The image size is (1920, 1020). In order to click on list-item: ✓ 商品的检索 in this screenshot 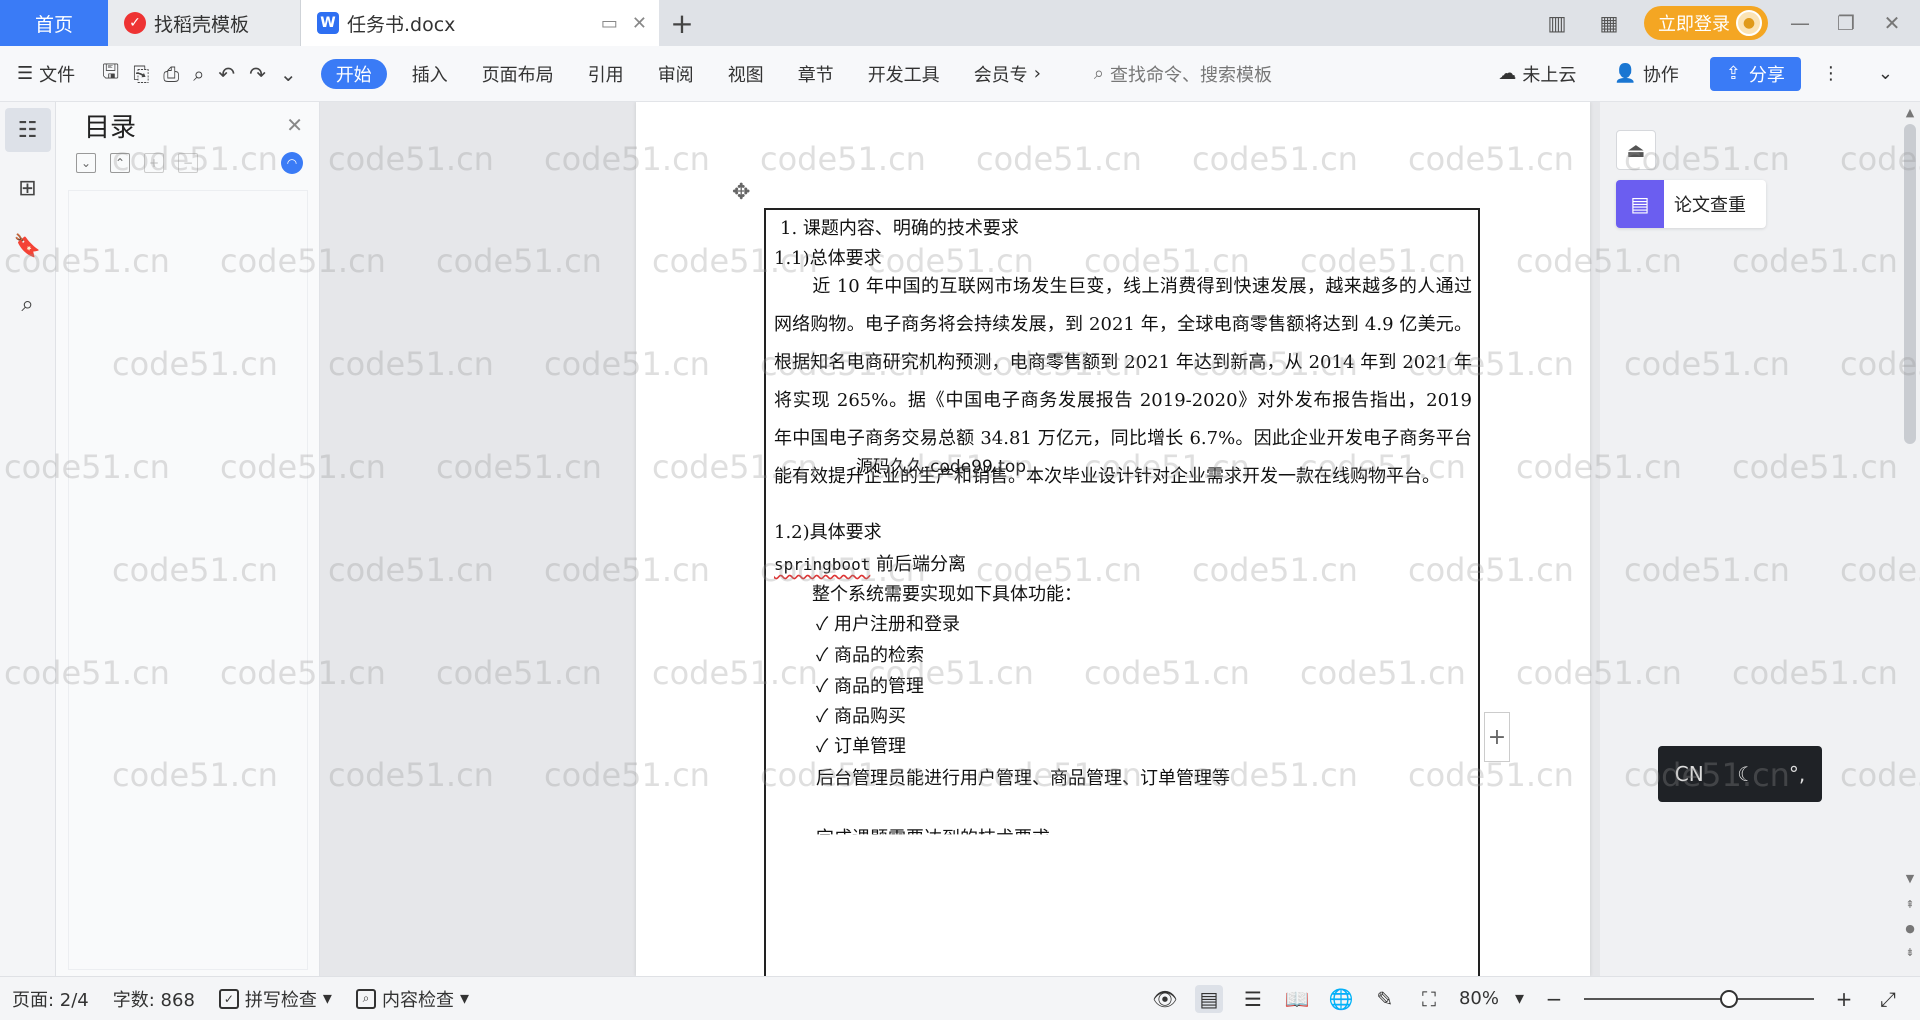, I will do `click(870, 655)`.